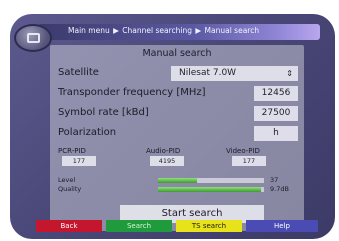 The image size is (339, 241). Describe the element at coordinates (276, 93) in the screenshot. I see `transponder-field: 12456` at that location.